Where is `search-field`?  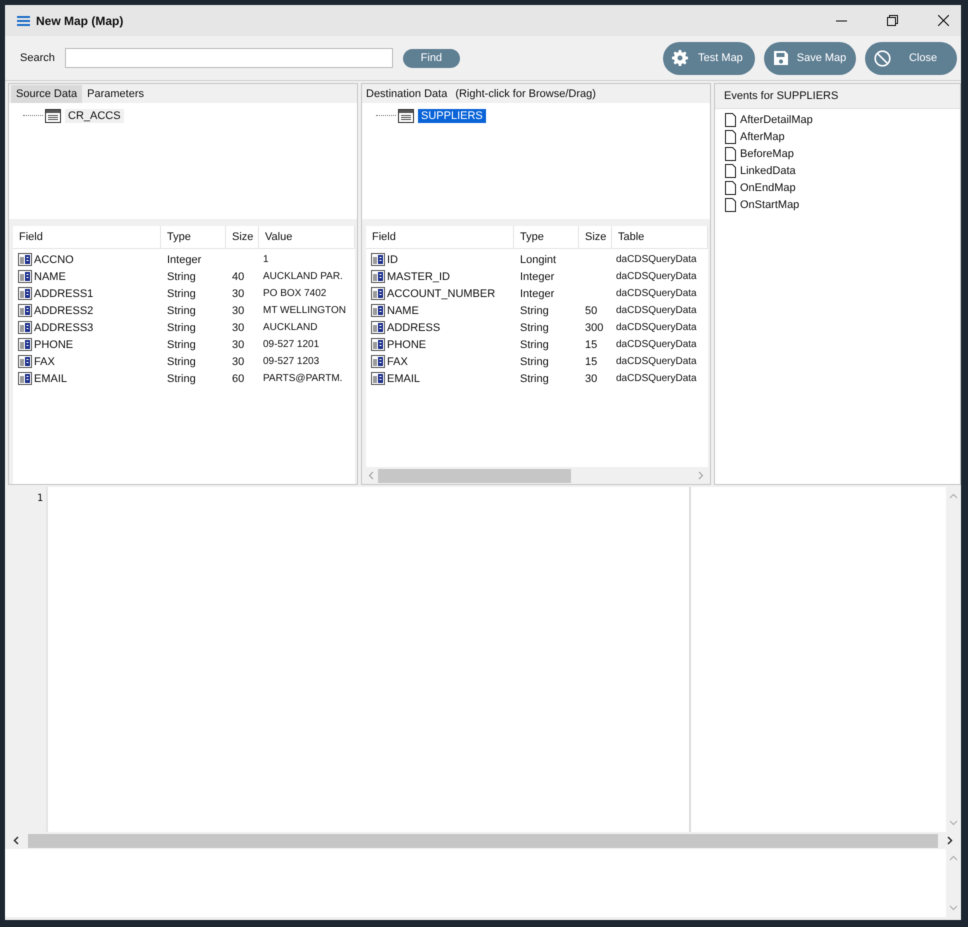 search-field is located at coordinates (228, 58).